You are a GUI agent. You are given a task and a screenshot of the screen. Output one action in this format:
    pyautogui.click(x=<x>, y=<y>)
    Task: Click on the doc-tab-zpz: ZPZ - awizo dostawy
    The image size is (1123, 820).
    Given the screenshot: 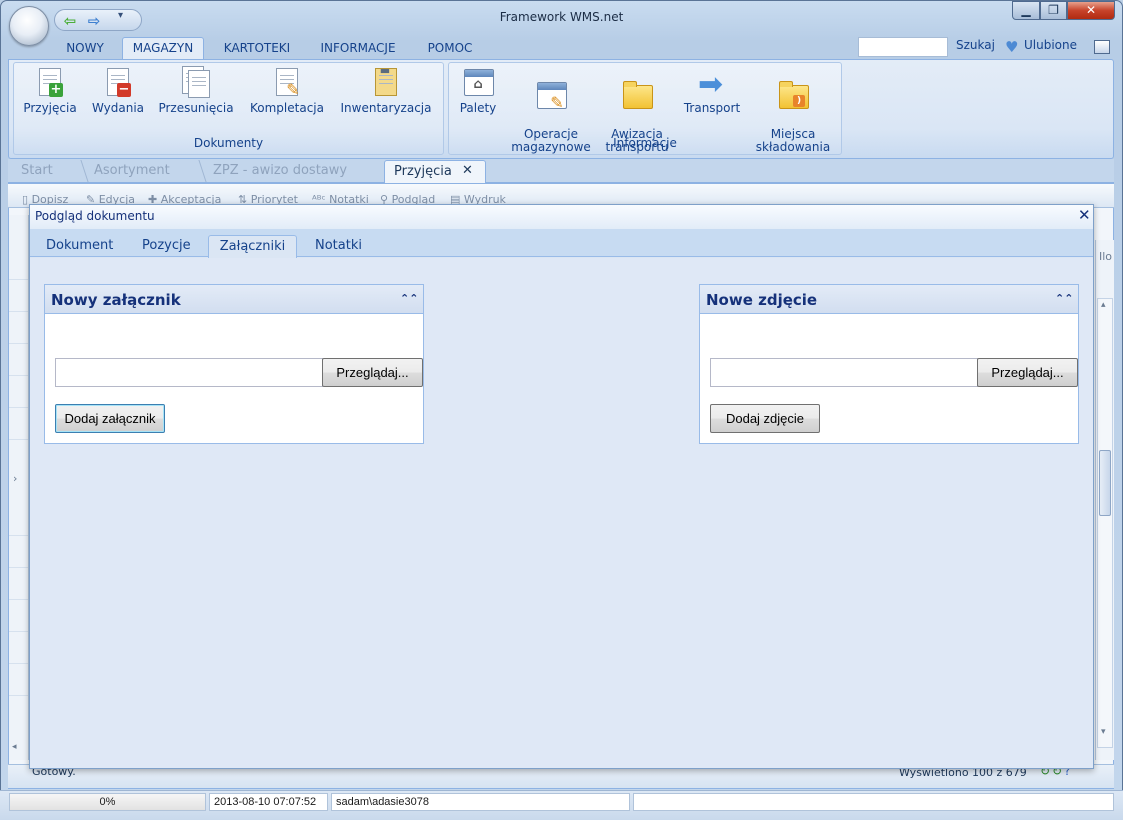 What is the action you would take?
    pyautogui.click(x=291, y=171)
    